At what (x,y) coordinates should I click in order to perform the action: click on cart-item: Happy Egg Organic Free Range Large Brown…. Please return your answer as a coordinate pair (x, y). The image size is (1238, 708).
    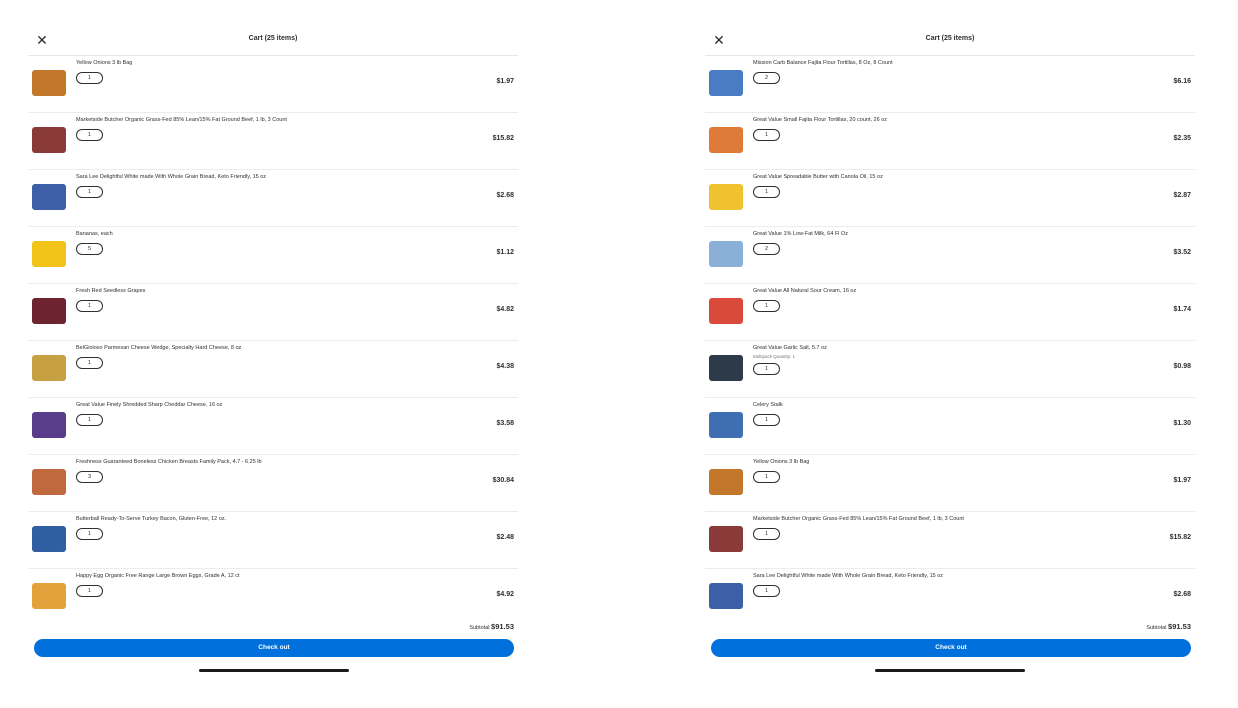
    Looking at the image, I should click on (273, 592).